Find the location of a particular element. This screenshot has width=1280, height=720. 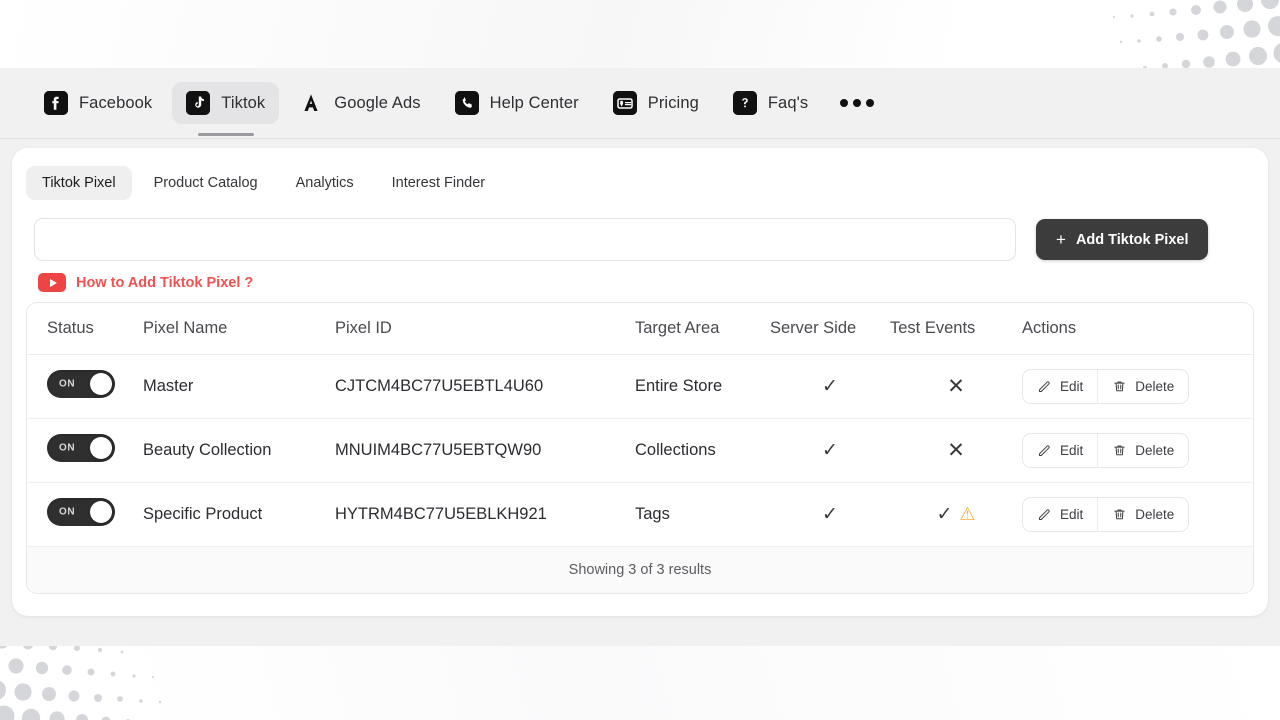

more-horizontal-icon is located at coordinates (857, 103).